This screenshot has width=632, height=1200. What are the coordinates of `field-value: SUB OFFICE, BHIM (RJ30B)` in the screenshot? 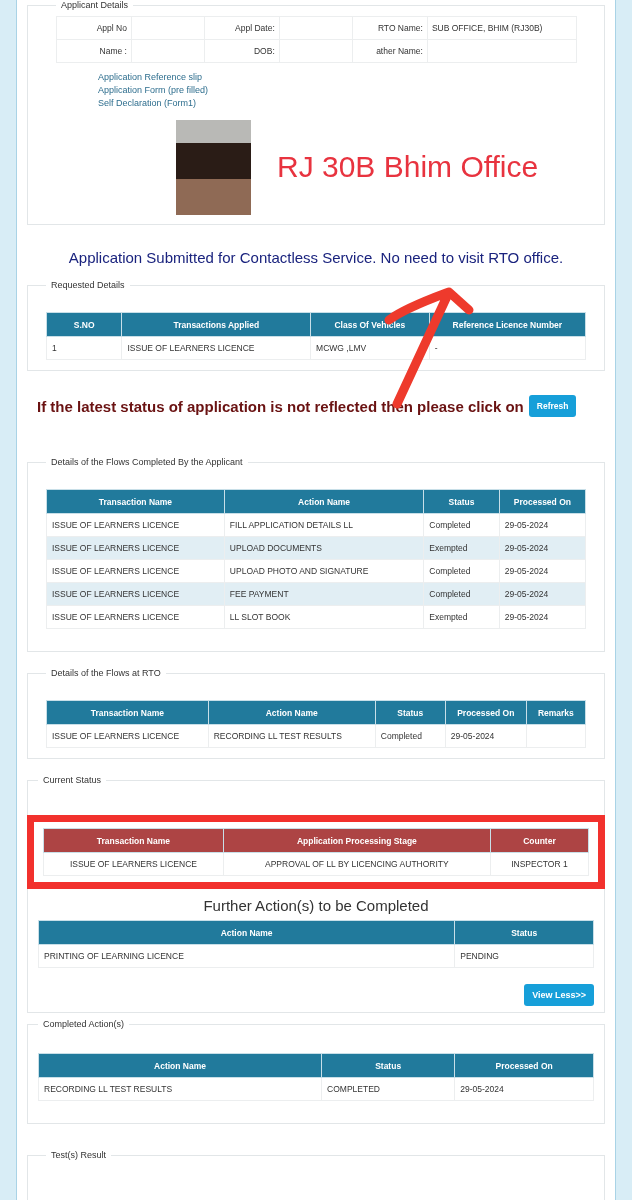 It's located at (487, 28).